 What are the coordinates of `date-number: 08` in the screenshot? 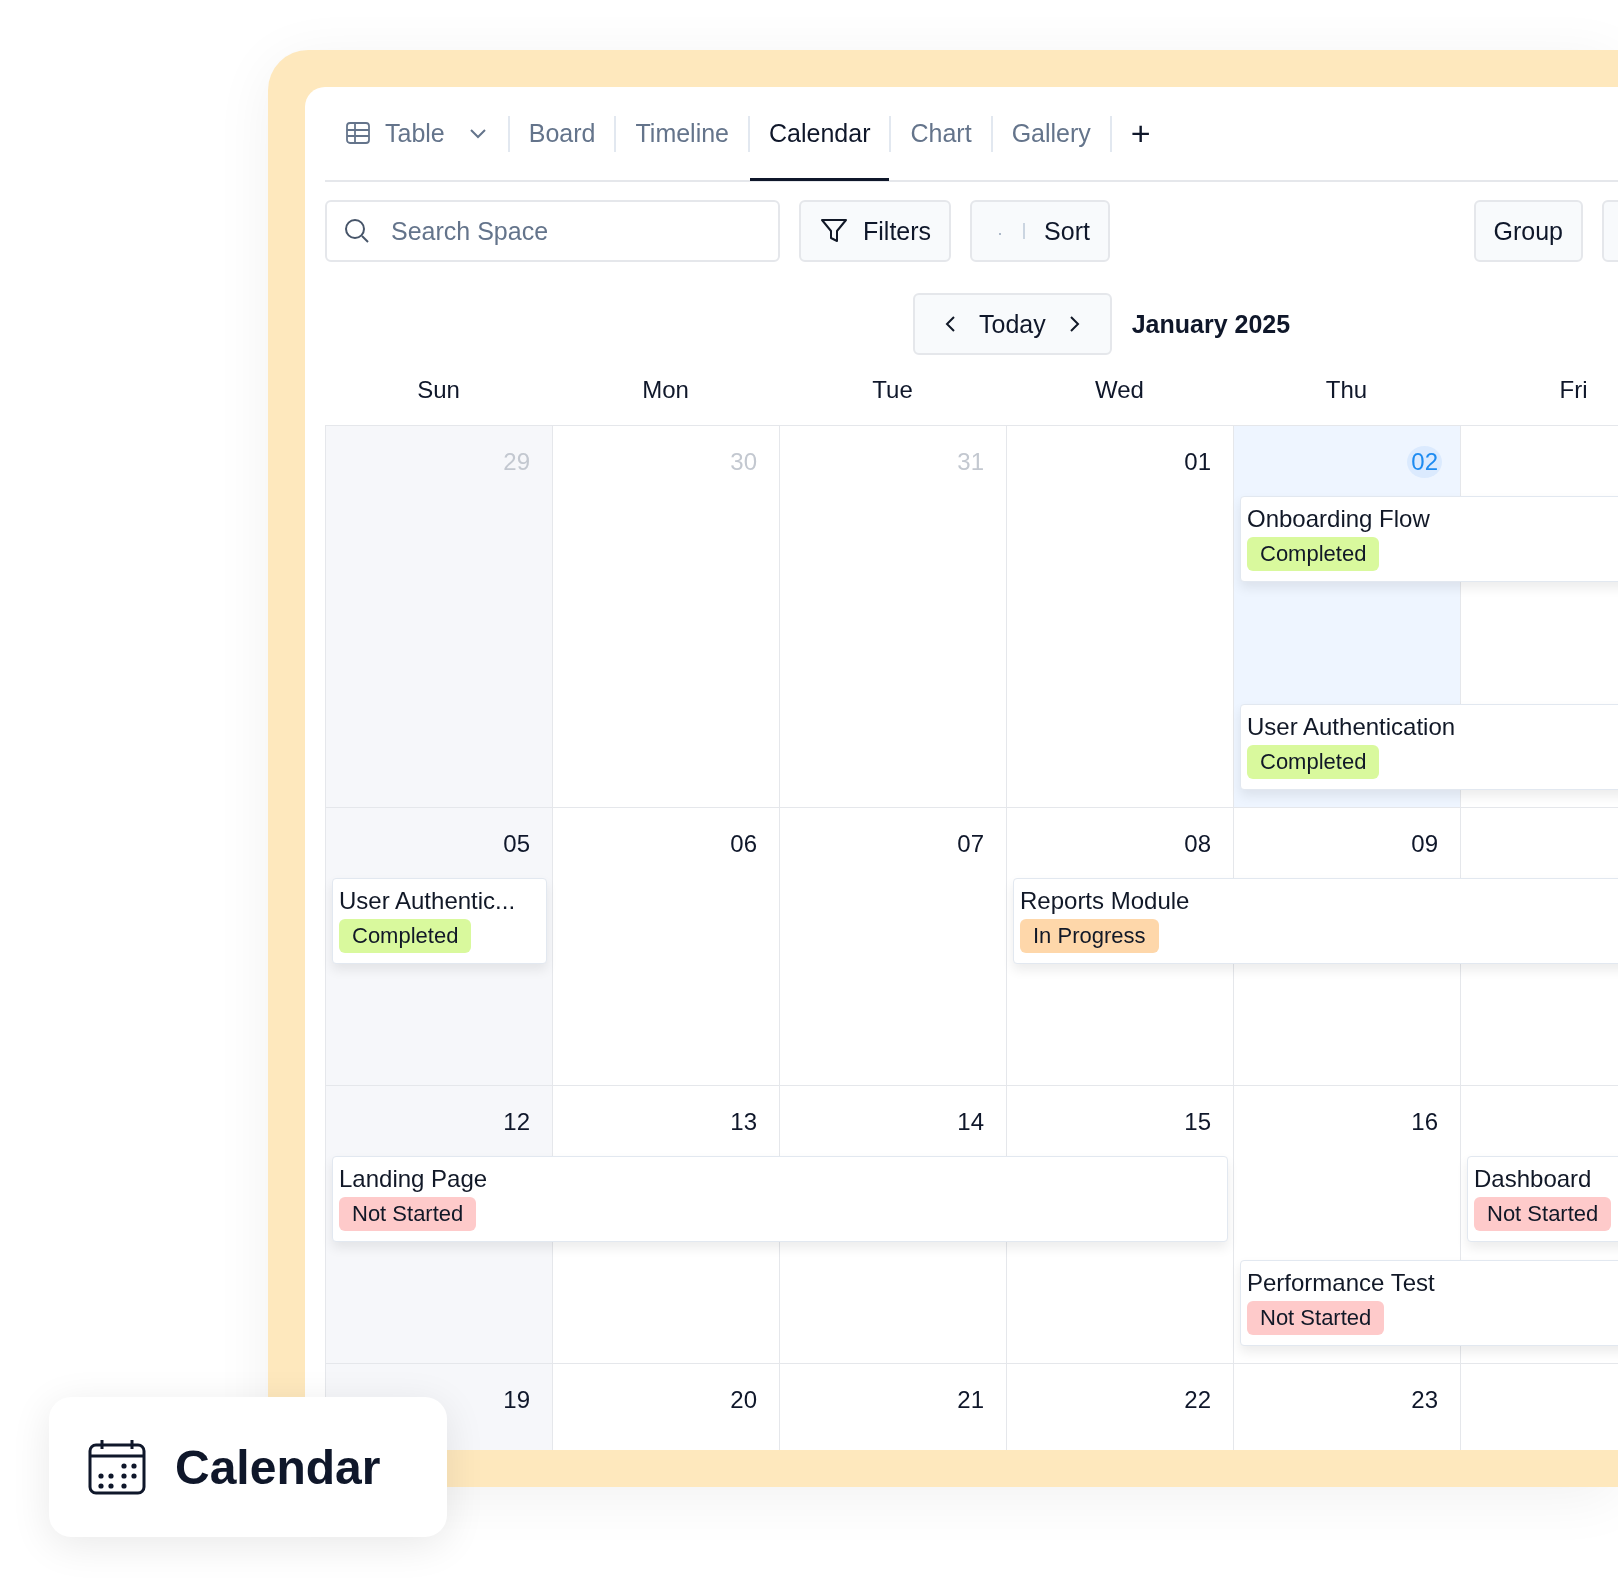 It's located at (1197, 844).